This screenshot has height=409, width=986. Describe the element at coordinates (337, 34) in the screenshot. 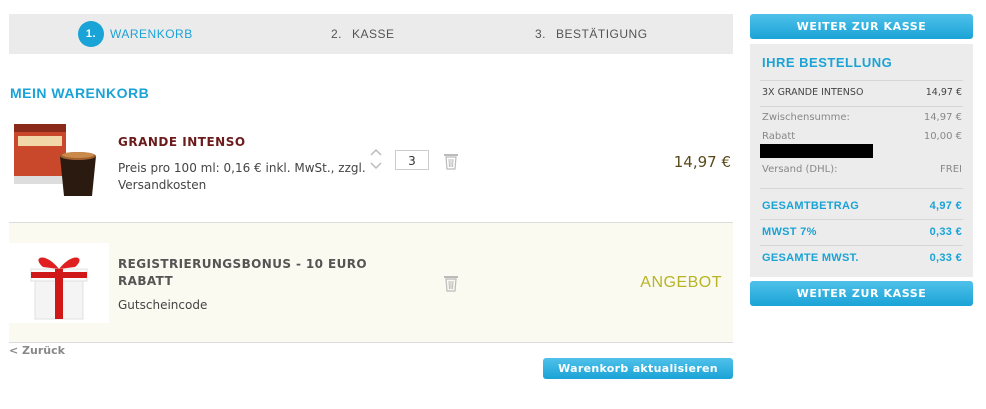

I see `step-number-2: 2.` at that location.